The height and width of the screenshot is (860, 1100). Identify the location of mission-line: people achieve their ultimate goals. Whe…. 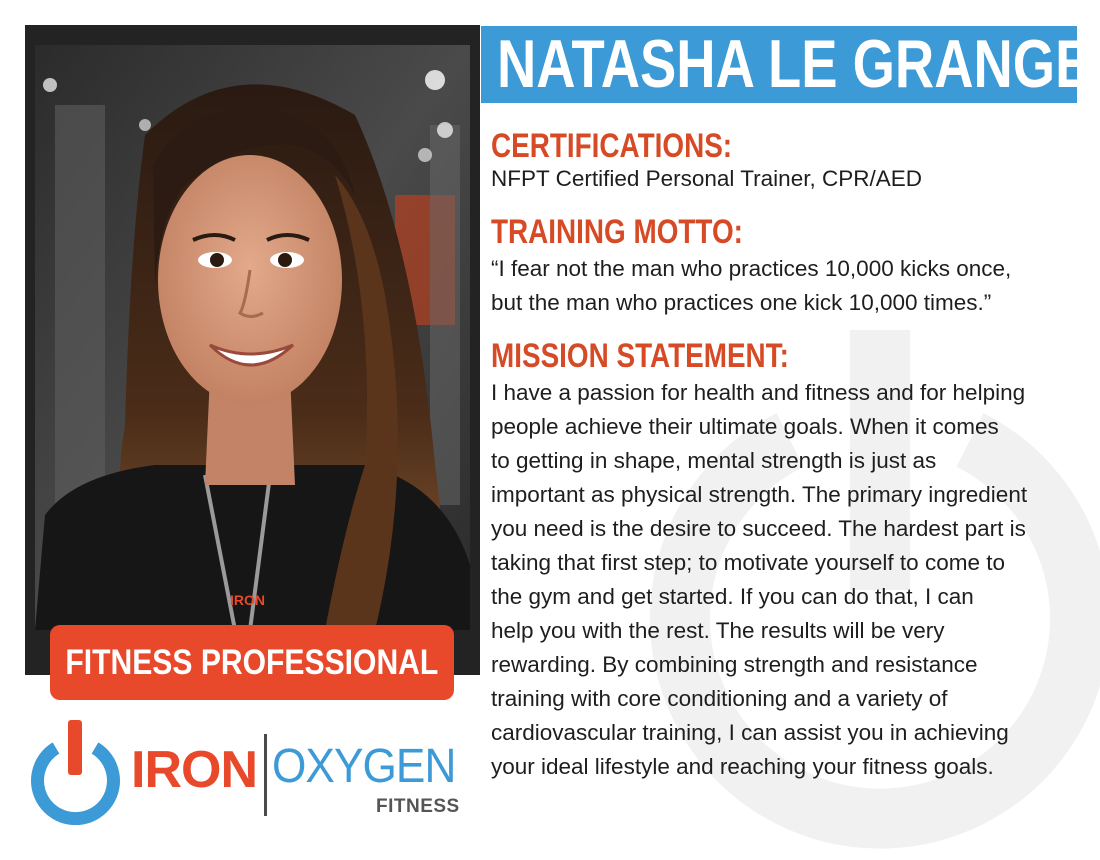
(745, 426).